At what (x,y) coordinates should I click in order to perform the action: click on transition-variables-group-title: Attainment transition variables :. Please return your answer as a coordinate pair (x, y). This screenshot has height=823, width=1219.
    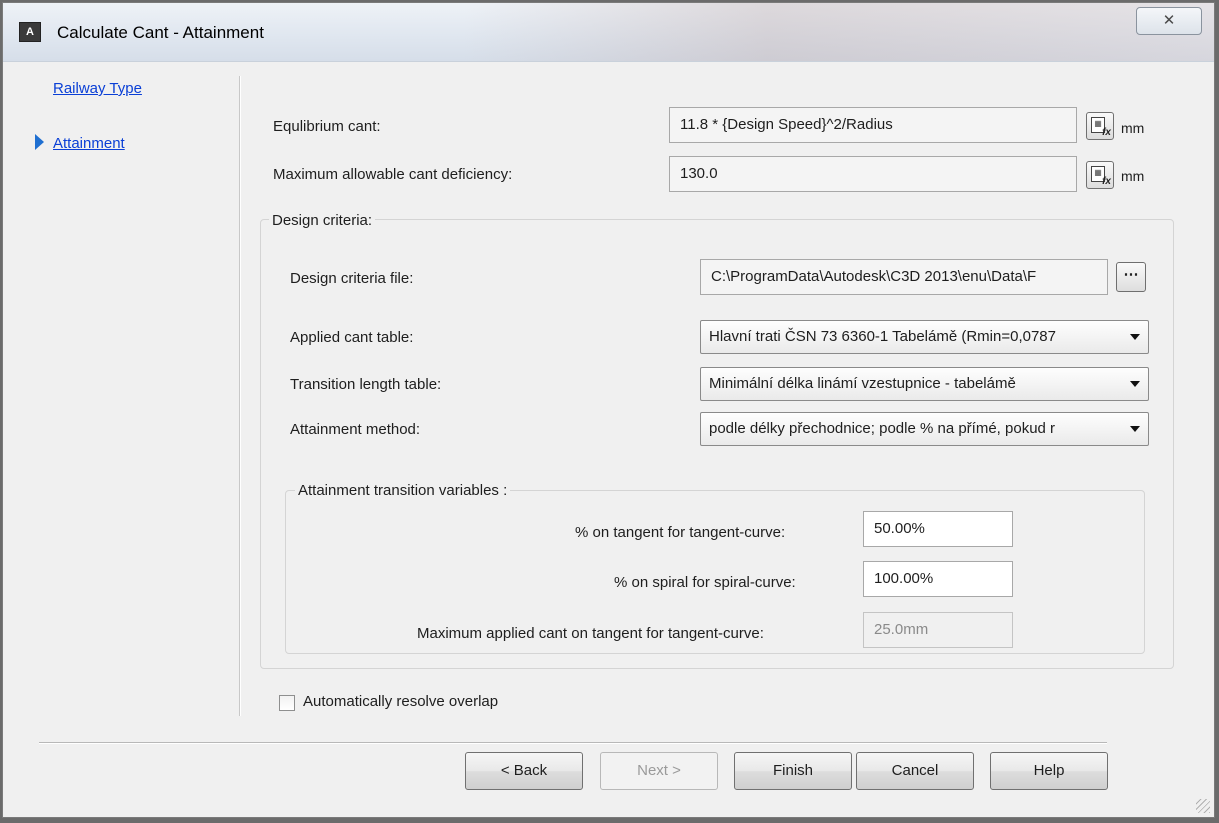
    Looking at the image, I should click on (403, 490).